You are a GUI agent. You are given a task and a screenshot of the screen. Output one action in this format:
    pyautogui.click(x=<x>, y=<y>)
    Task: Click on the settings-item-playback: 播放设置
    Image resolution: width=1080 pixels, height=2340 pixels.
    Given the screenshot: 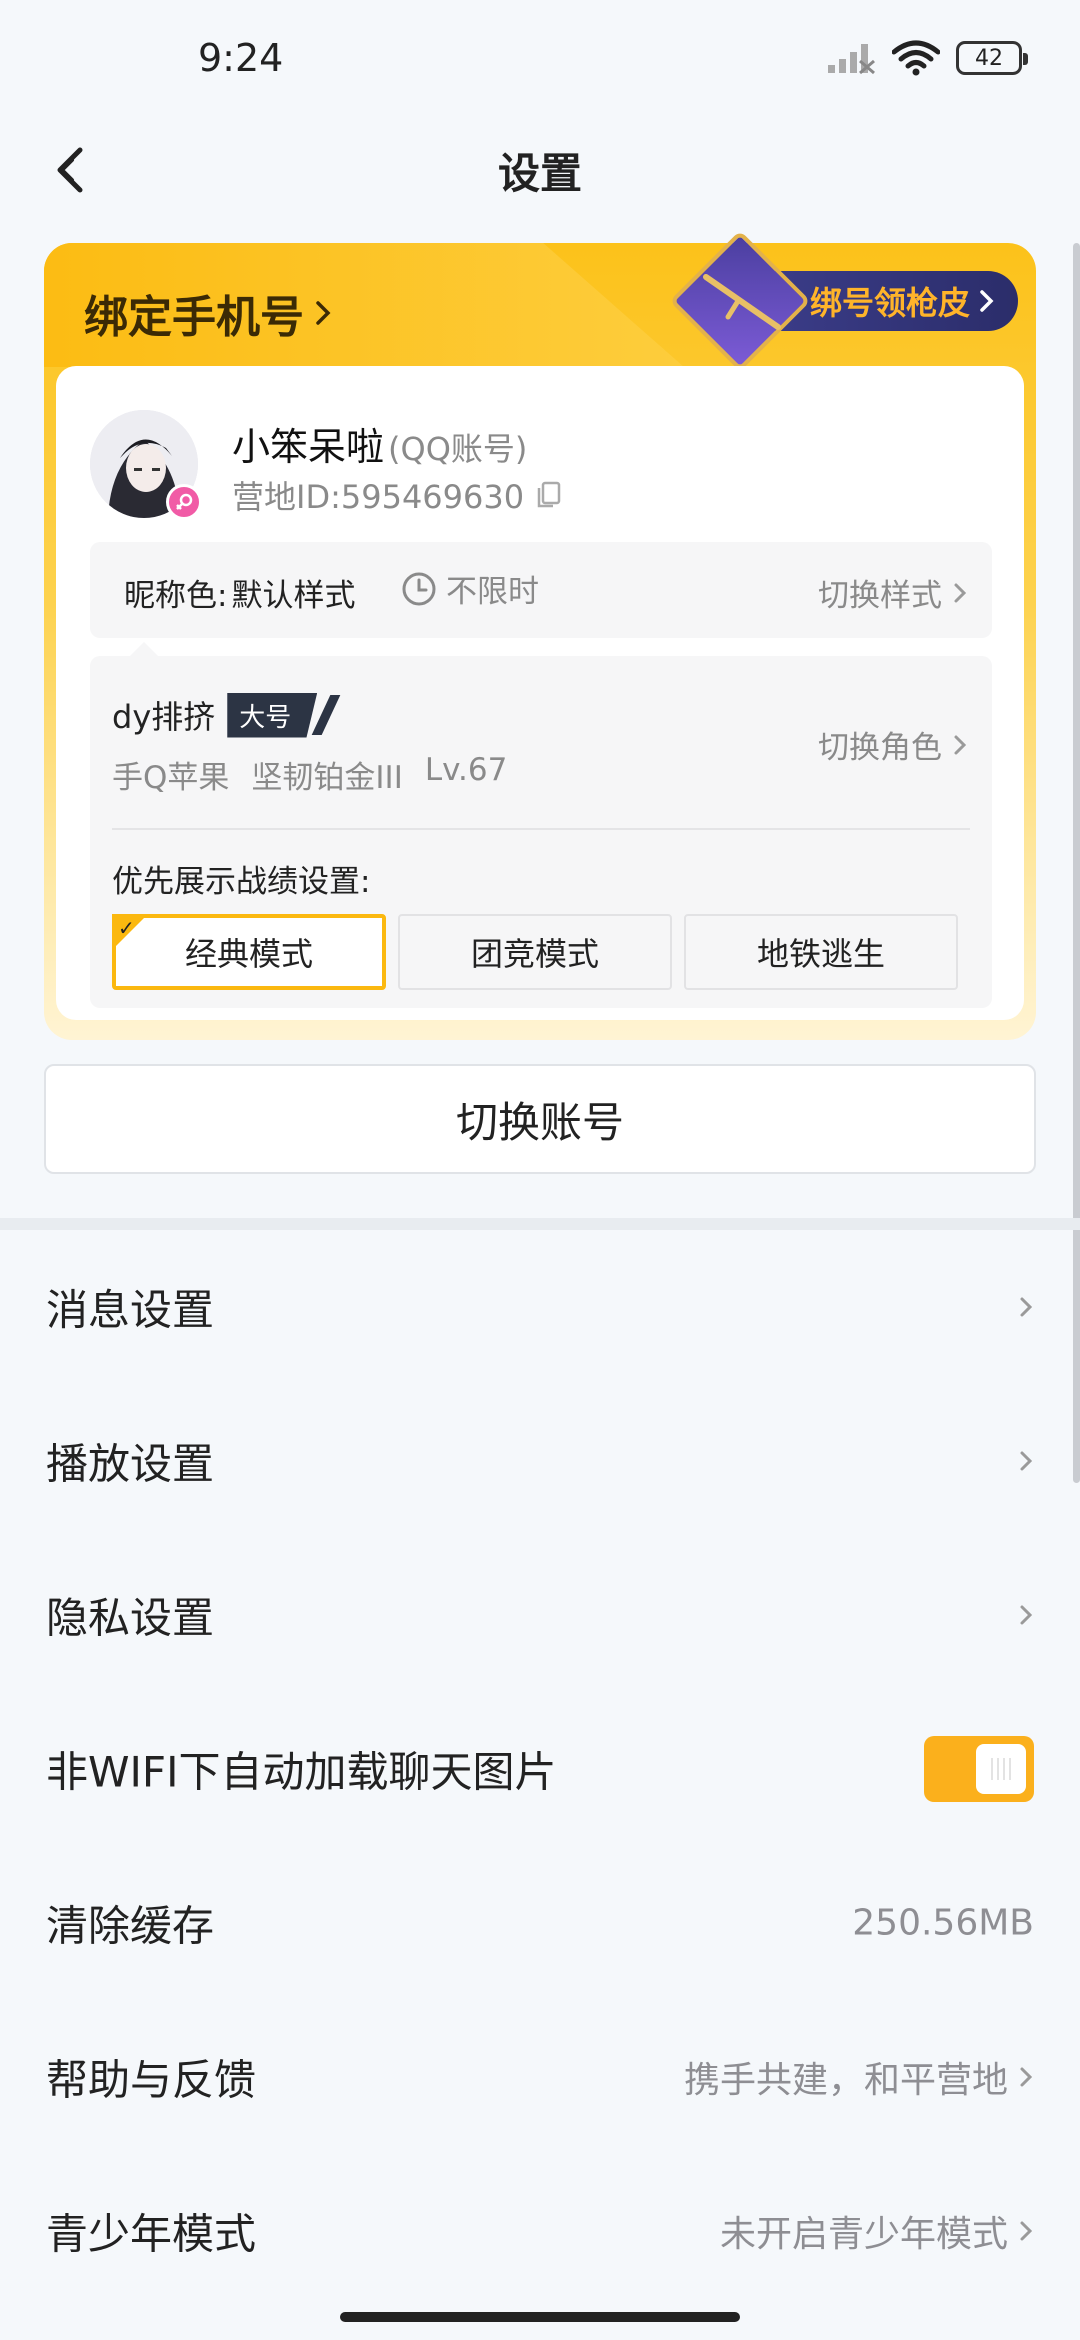 What is the action you would take?
    pyautogui.click(x=540, y=1461)
    